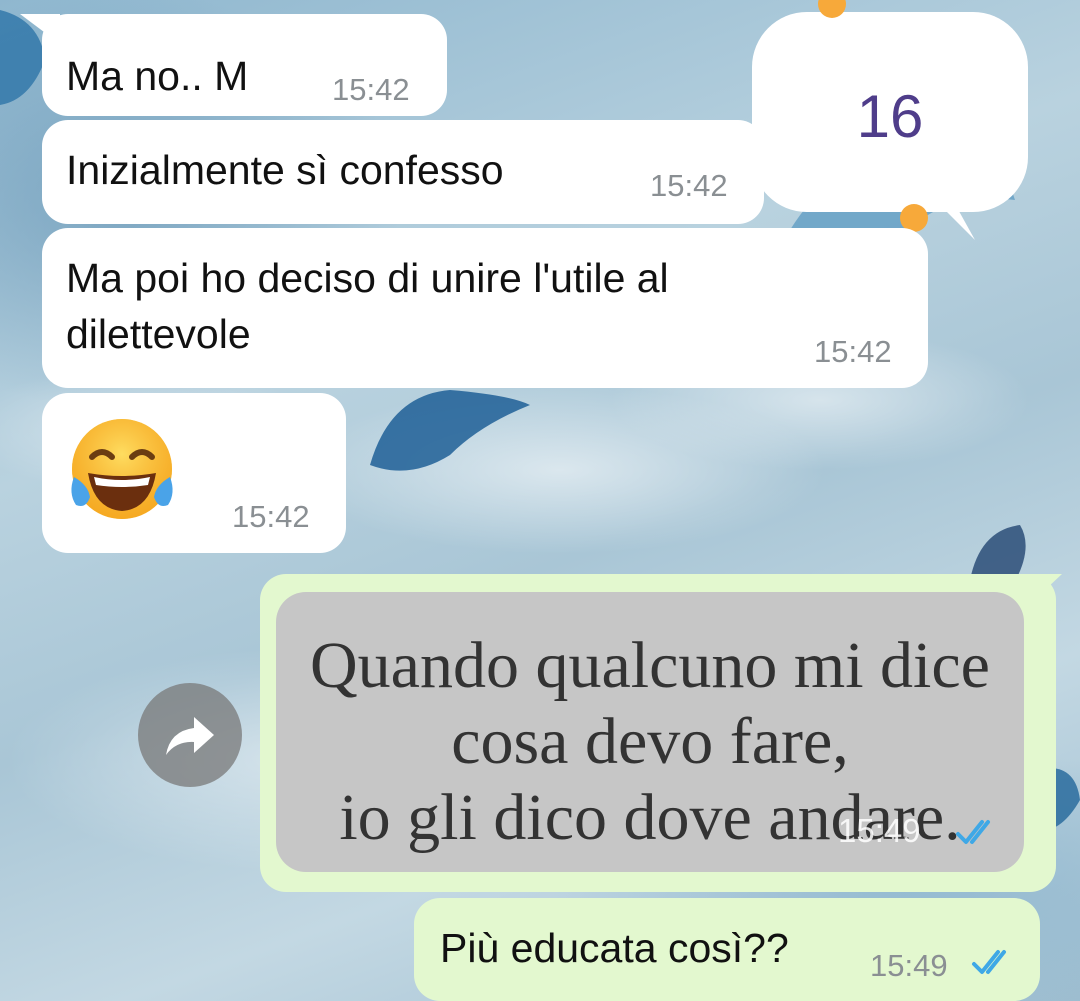  What do you see at coordinates (367, 278) in the screenshot?
I see `message-text-line: Ma poi ho deciso di unire l'utile al` at bounding box center [367, 278].